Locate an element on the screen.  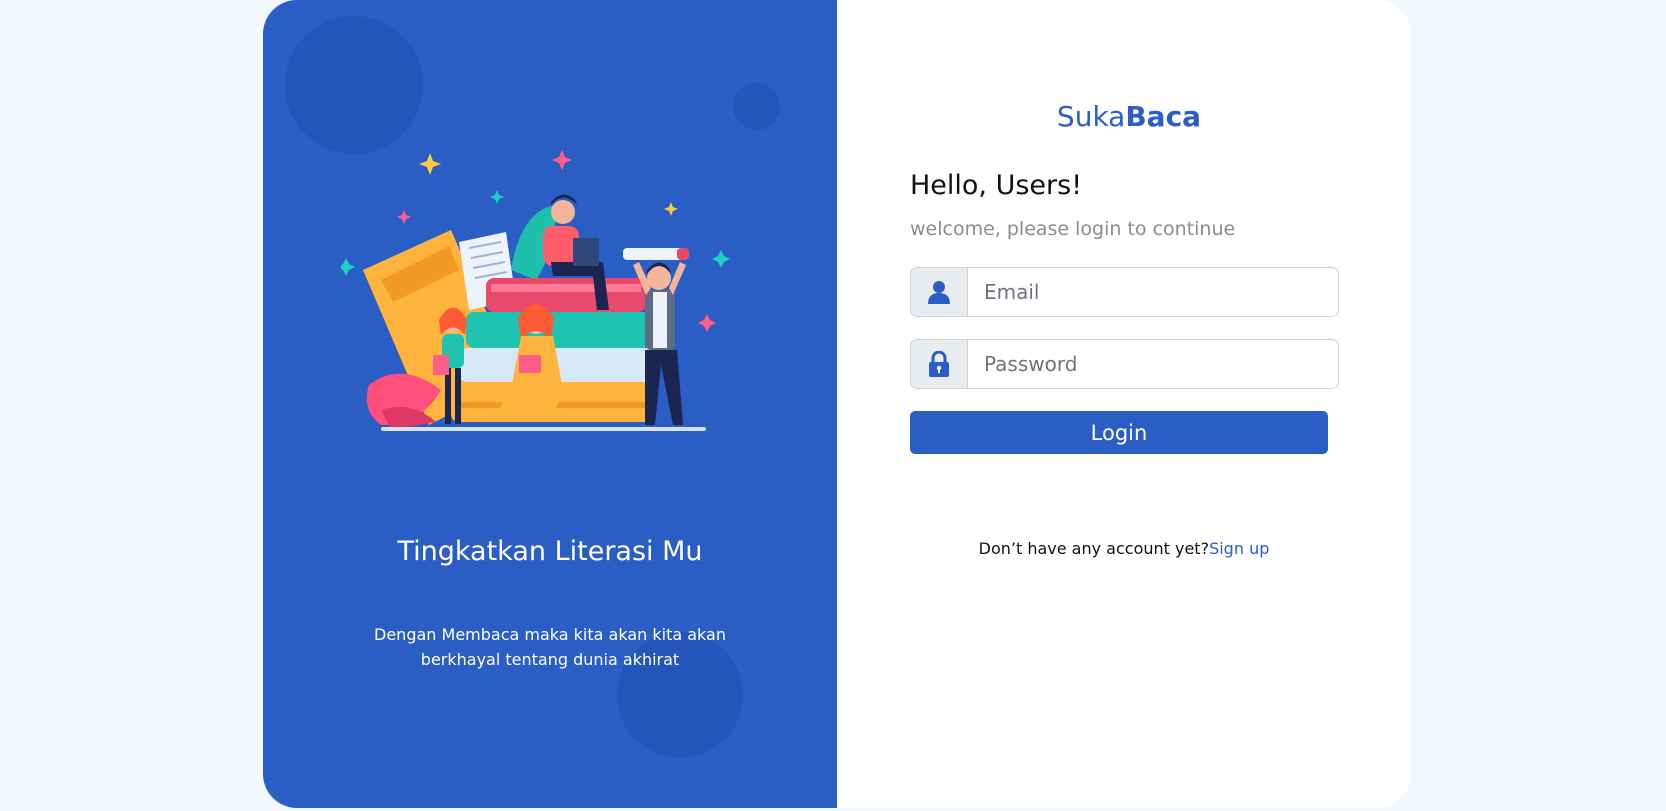
welcome-text: welcome, please login to continue is located at coordinates (1073, 229).